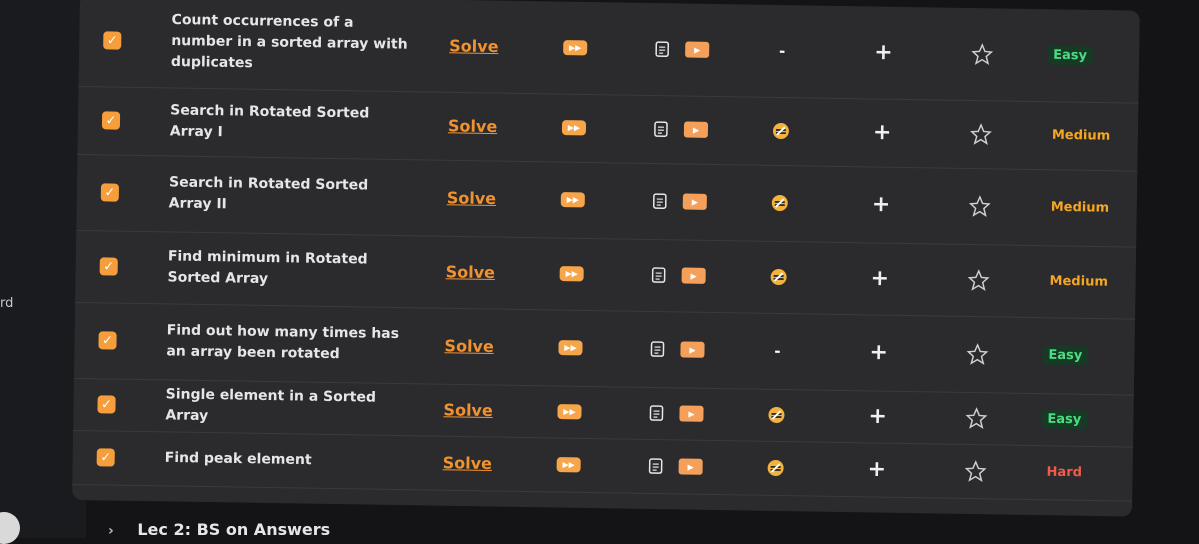  I want to click on difficulty-badge: Hard, so click(1064, 473).